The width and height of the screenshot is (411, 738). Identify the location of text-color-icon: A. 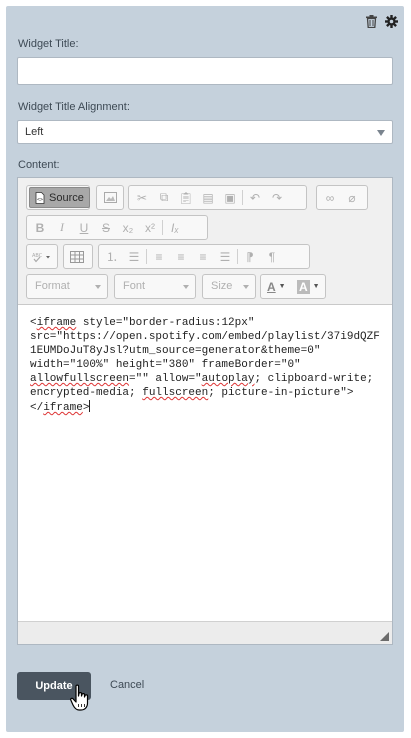
(271, 286).